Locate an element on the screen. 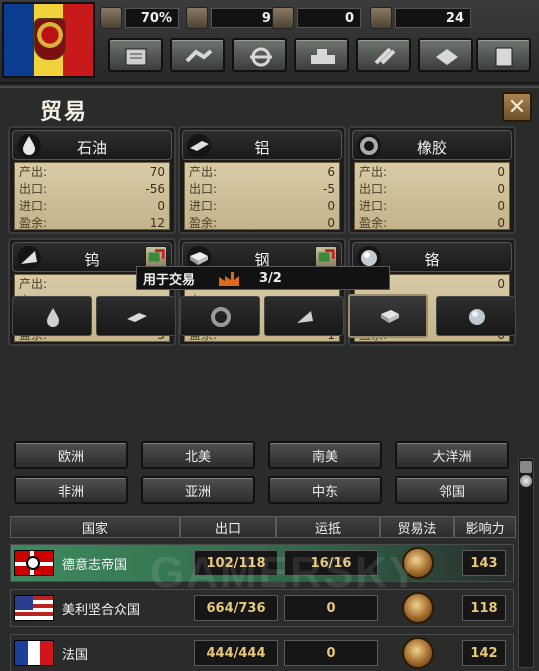 The width and height of the screenshot is (539, 671). country-name: 德意志帝国 is located at coordinates (95, 565).